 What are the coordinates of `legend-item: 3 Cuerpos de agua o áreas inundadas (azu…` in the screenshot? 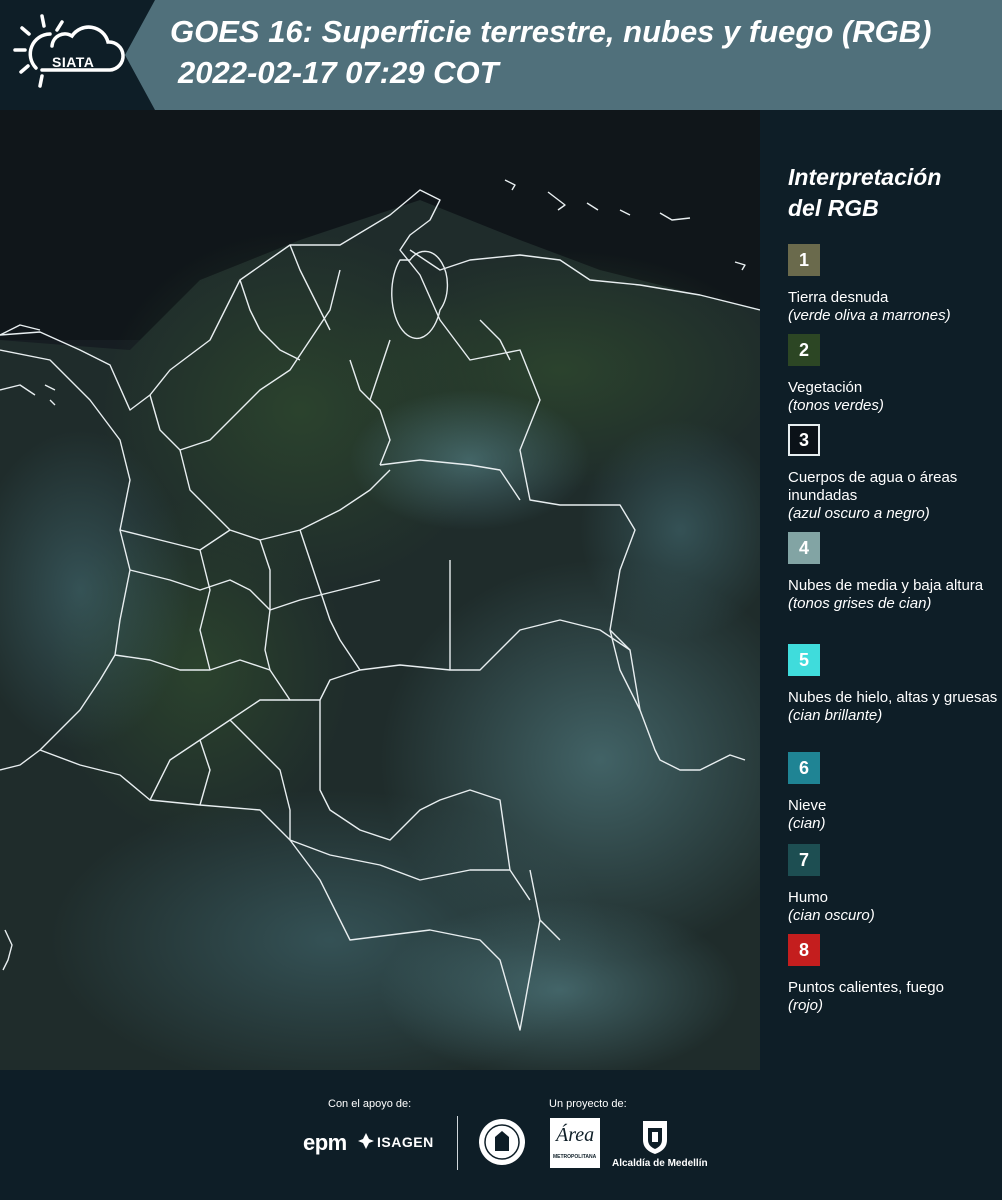 It's located at (893, 473).